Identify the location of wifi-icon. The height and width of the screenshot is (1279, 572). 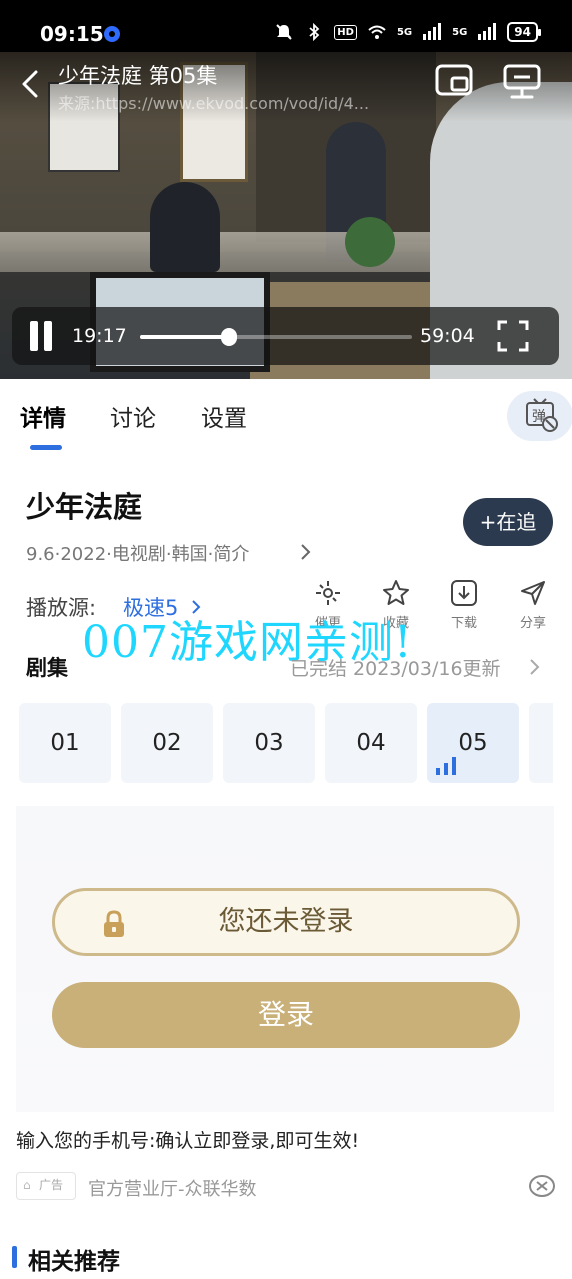
(377, 32).